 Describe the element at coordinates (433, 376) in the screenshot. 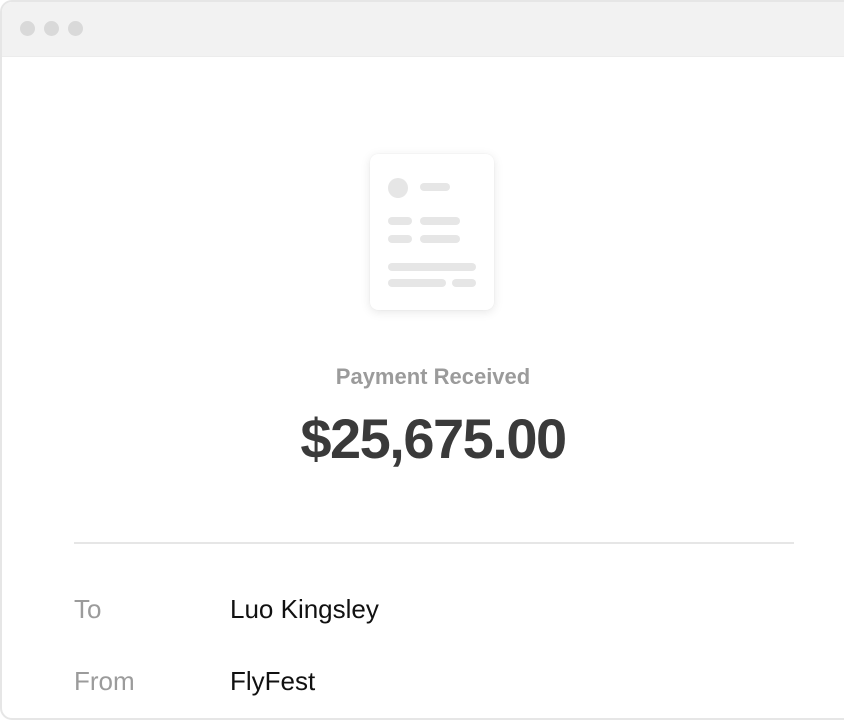

I see `payment-status-label: Payment Received` at that location.